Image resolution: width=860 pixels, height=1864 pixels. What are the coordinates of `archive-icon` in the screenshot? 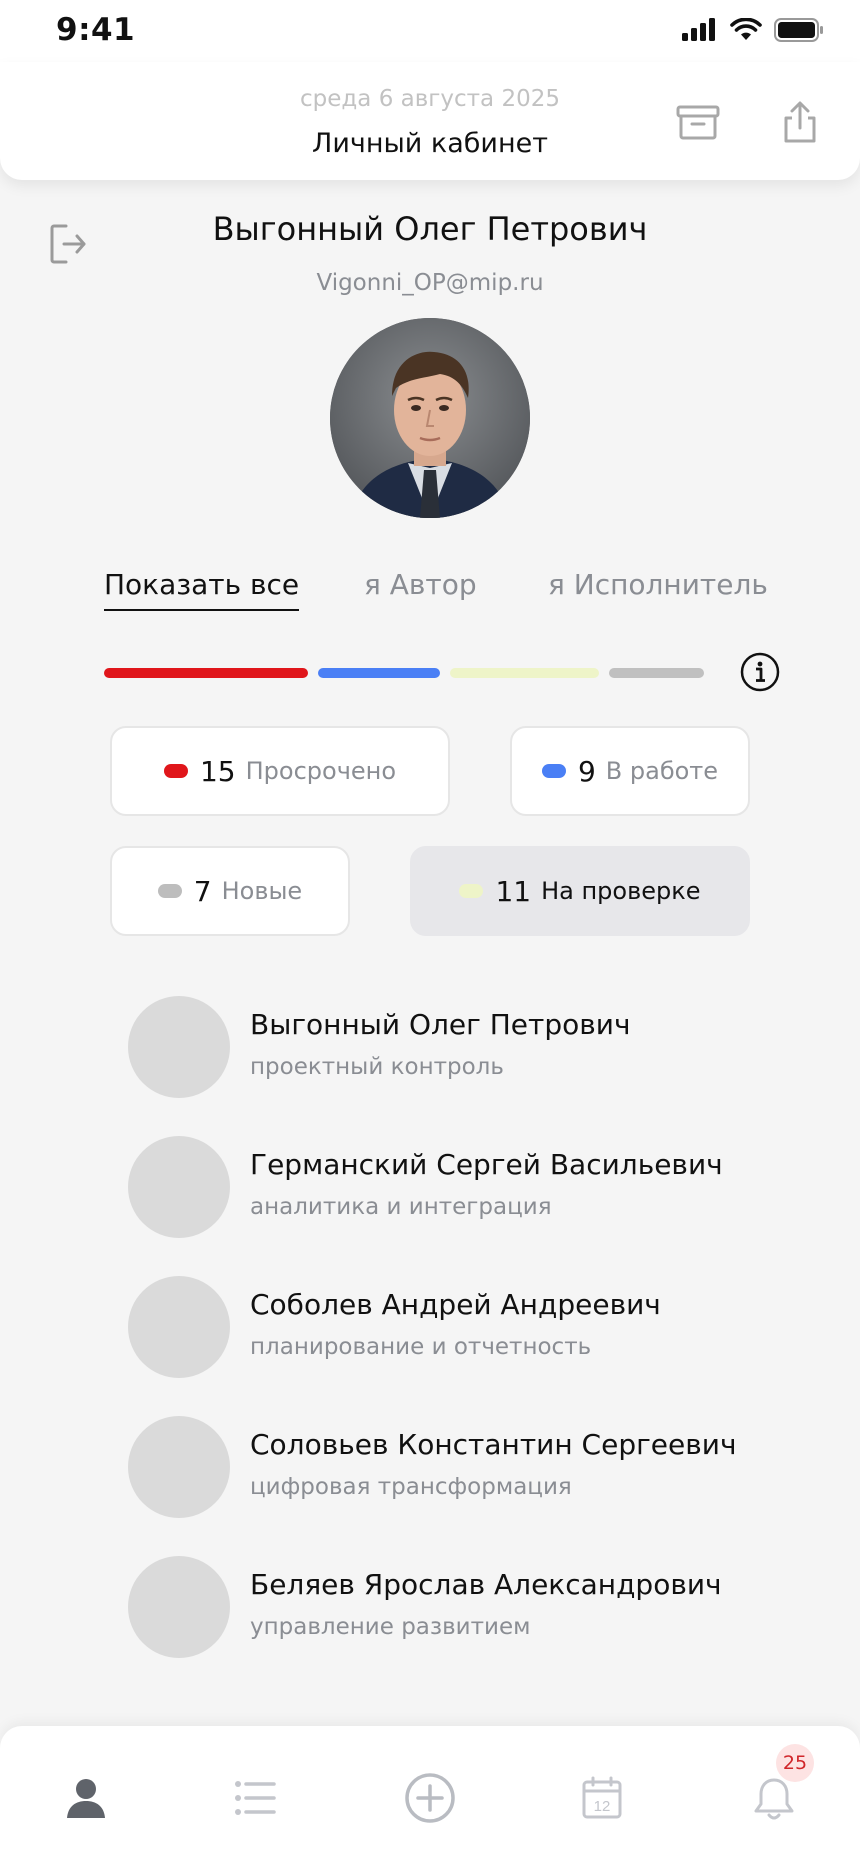 It's located at (698, 122).